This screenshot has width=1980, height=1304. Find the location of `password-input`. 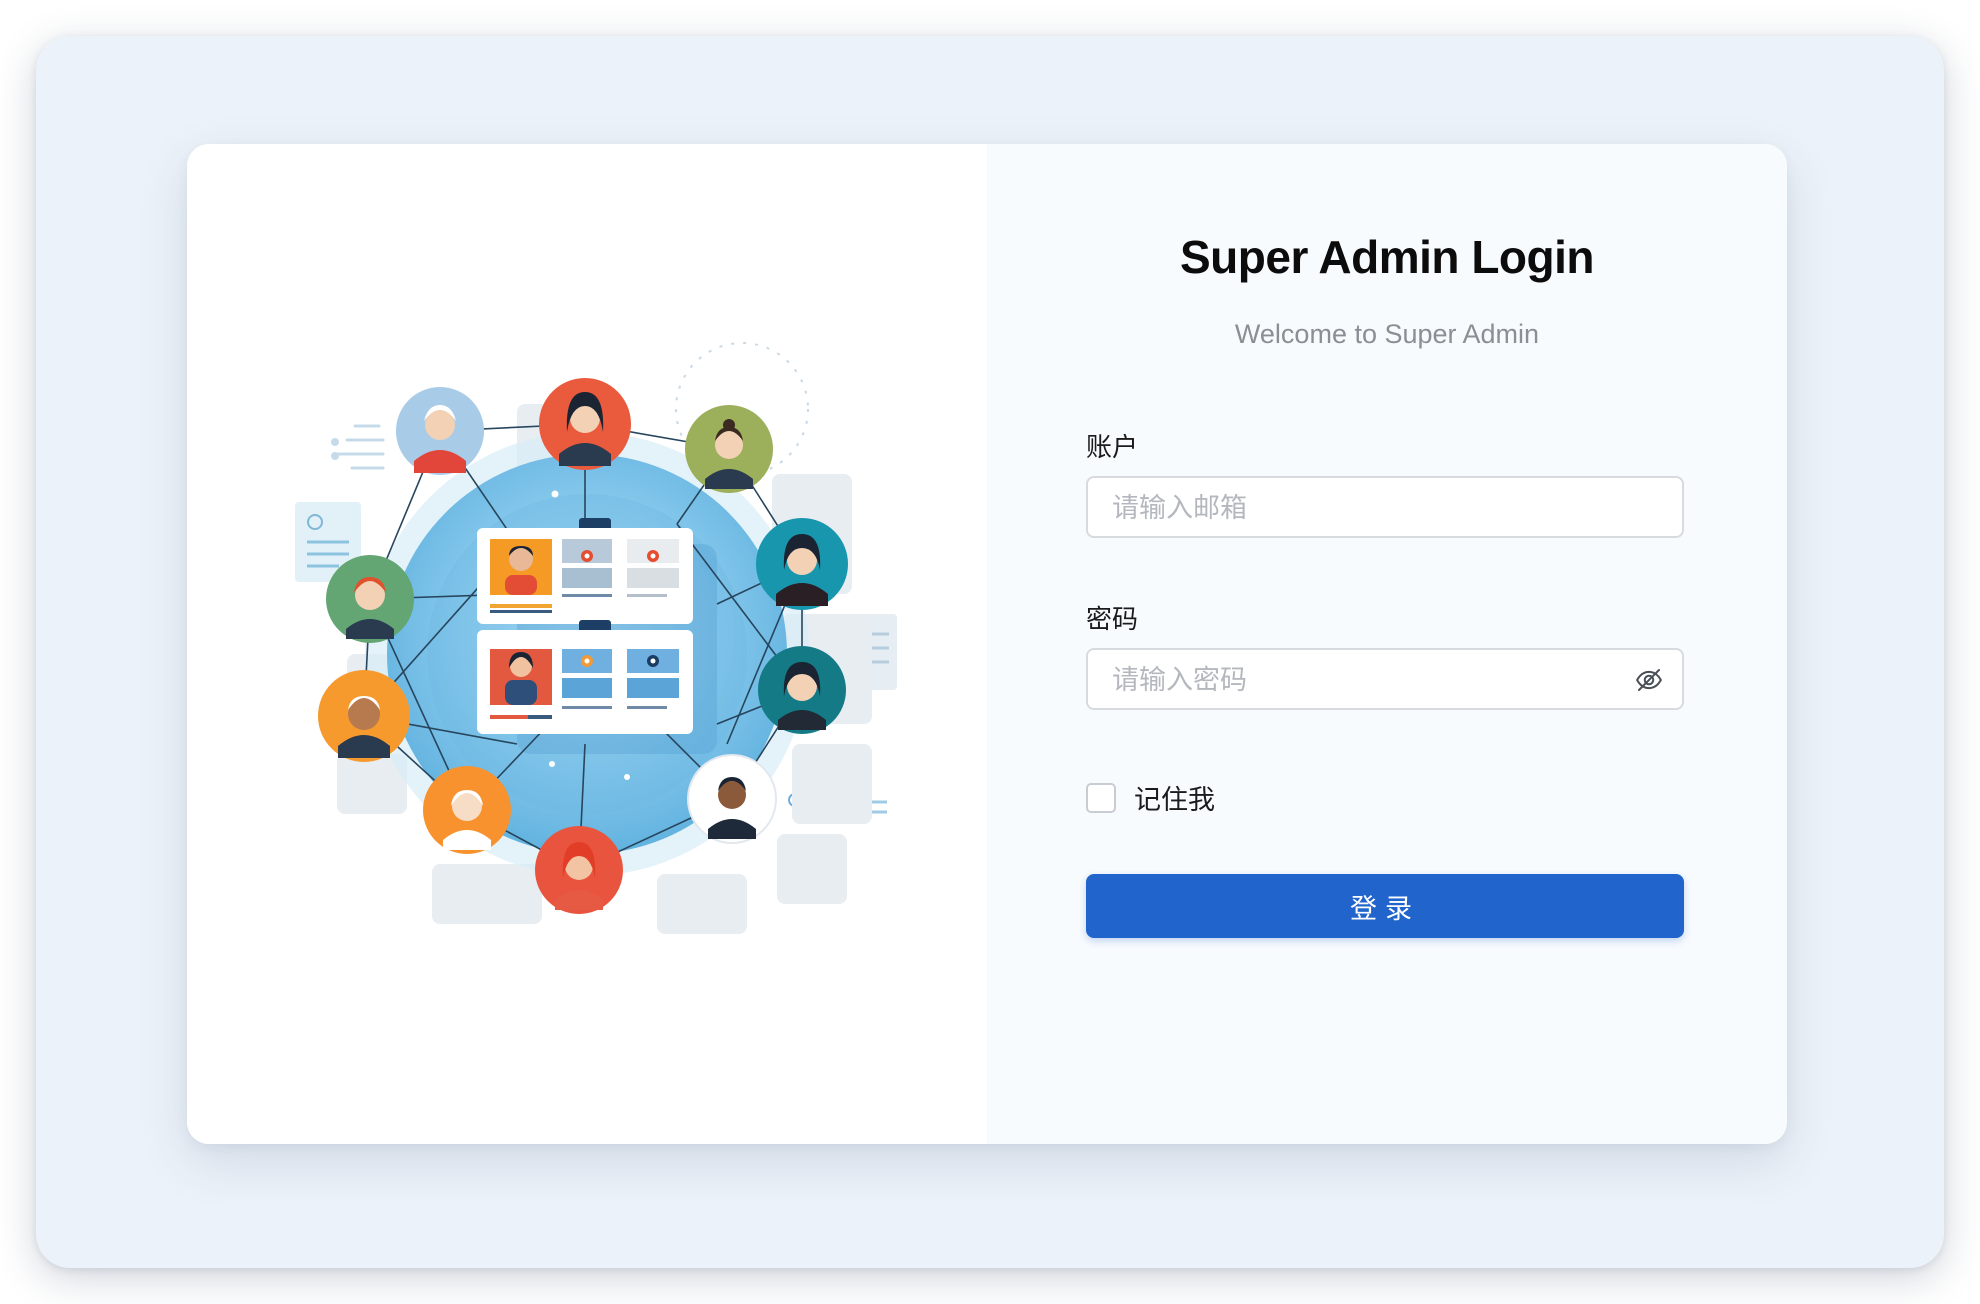

password-input is located at coordinates (1372, 680).